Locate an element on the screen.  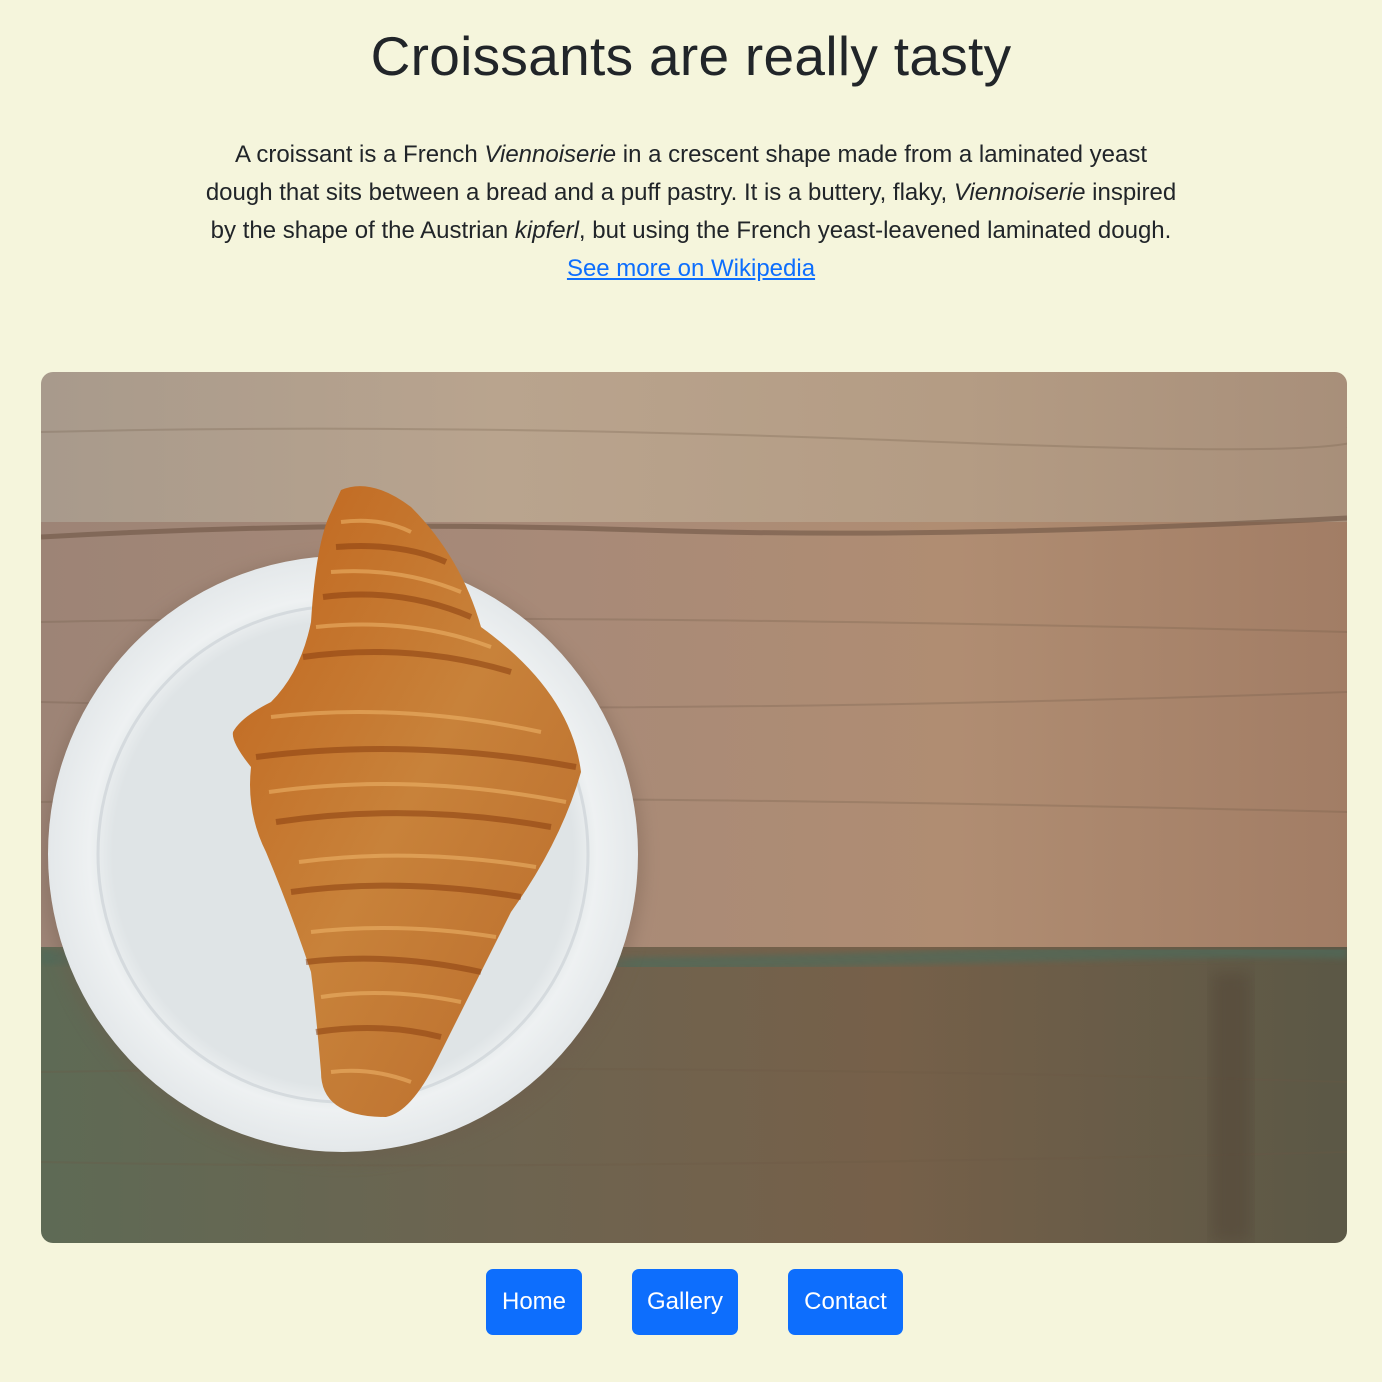
gallery-button: Gallery is located at coordinates (685, 1302).